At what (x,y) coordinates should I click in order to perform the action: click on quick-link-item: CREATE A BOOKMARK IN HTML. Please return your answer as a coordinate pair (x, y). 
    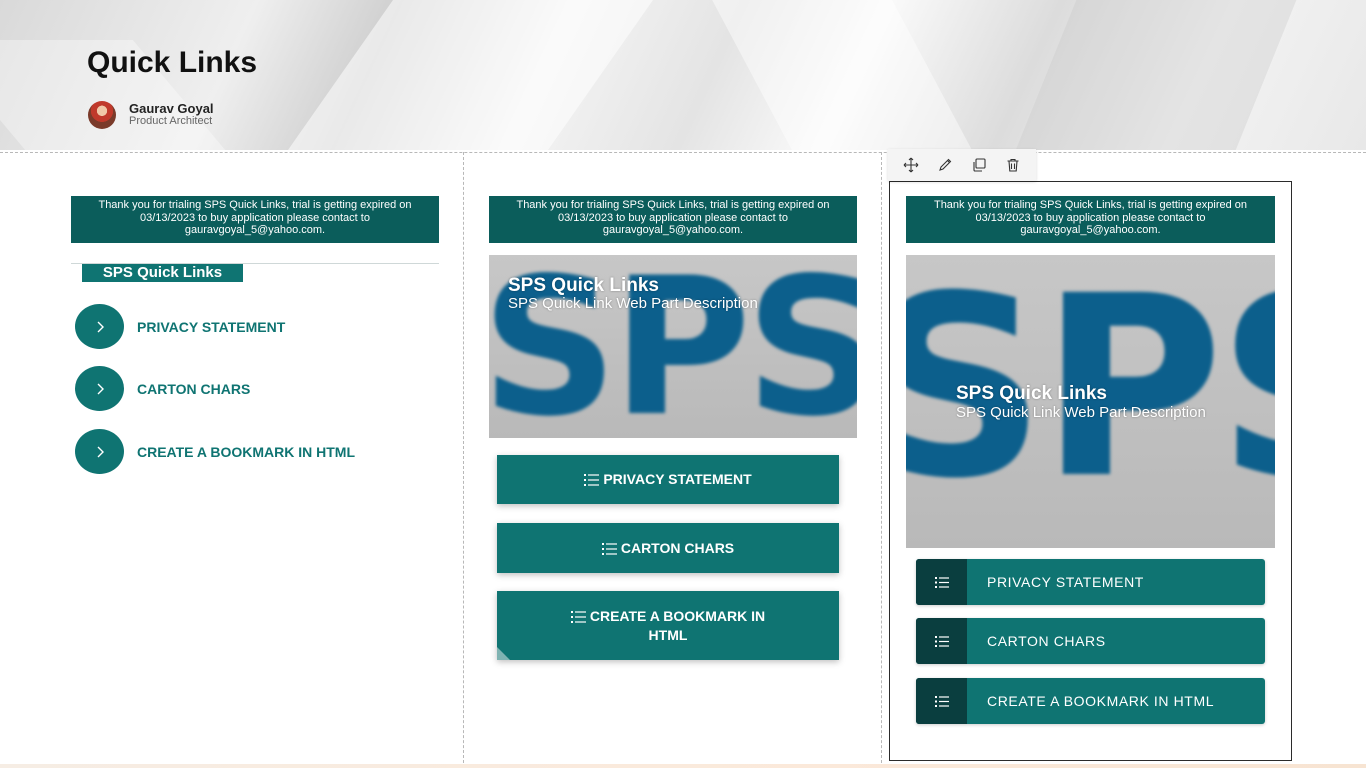
    Looking at the image, I should click on (215, 451).